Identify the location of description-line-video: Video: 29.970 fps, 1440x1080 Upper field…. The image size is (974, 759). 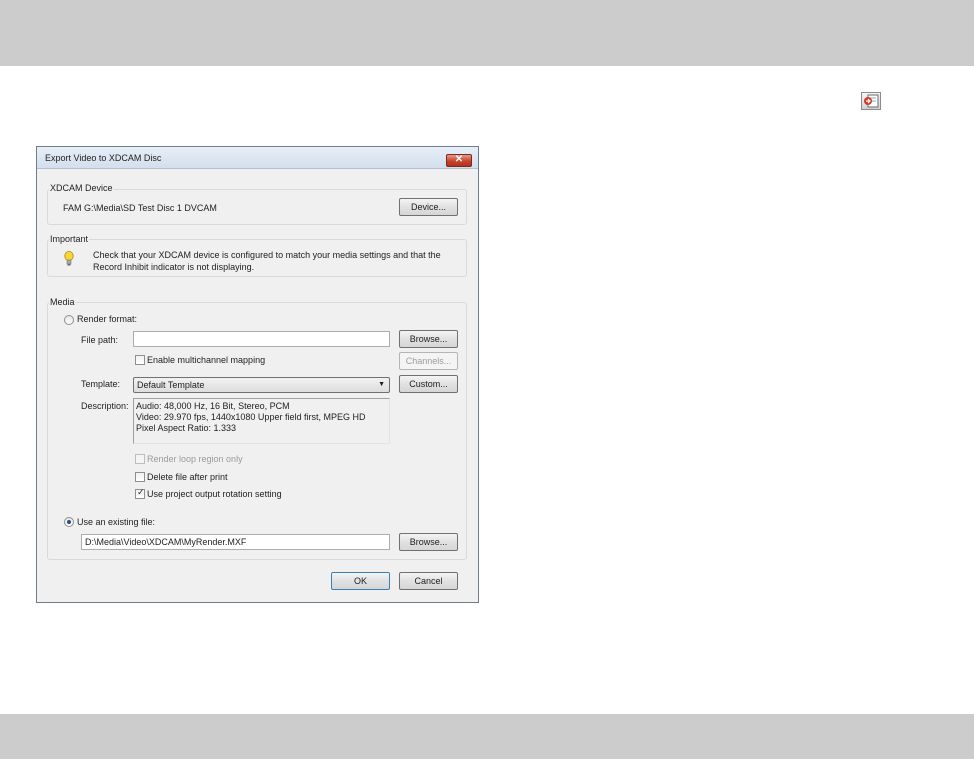
(251, 417).